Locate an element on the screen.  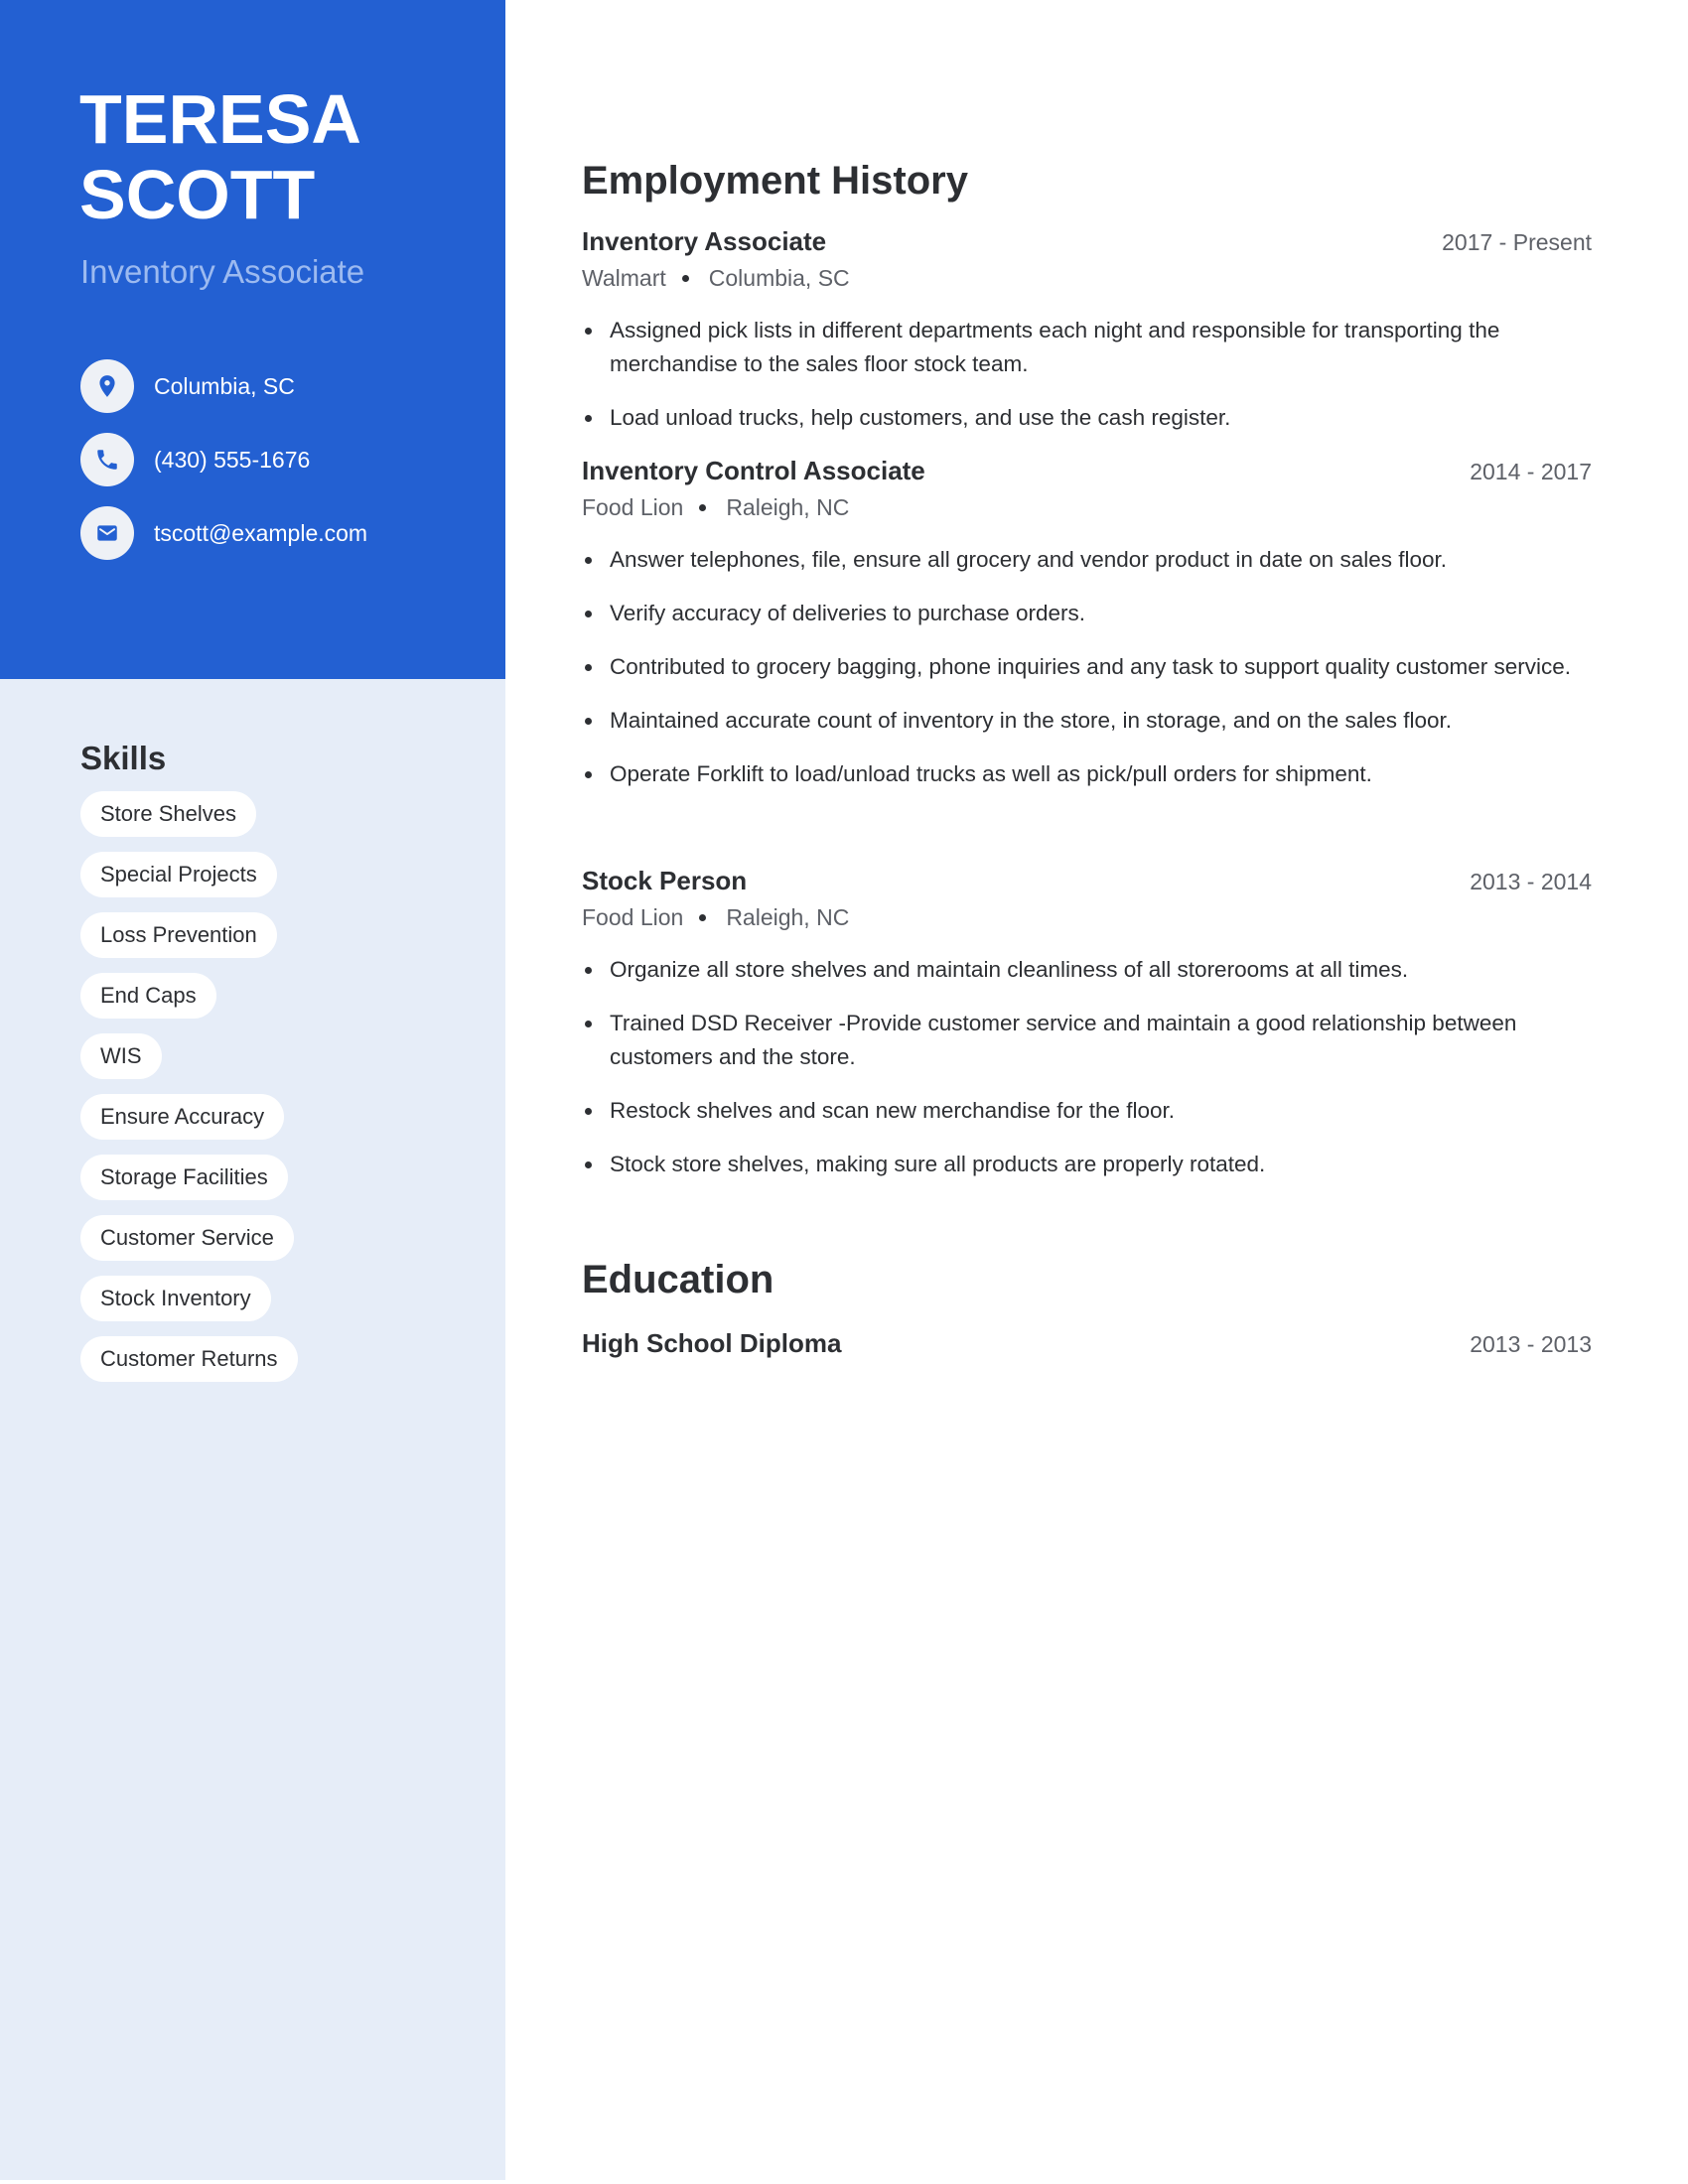
job-meta: Walmart Columbia, SC is located at coordinates (1087, 278).